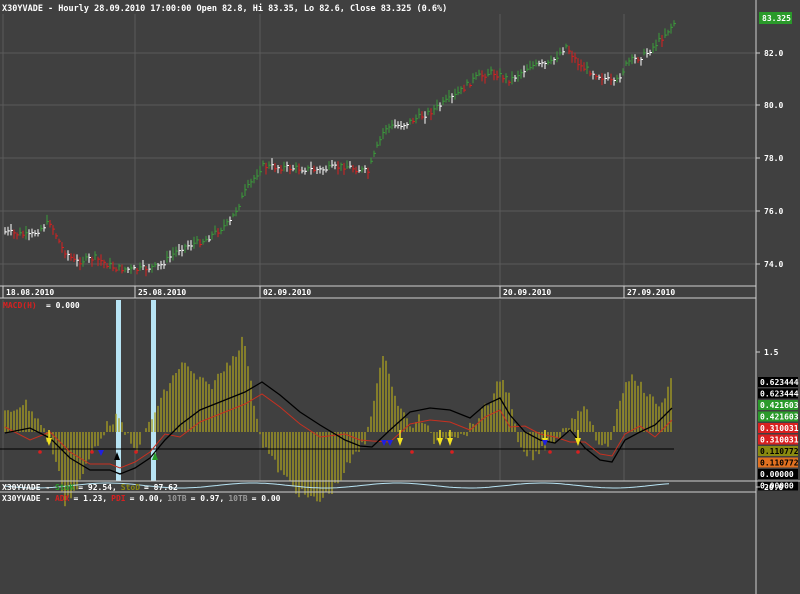 This screenshot has height=594, width=800. What do you see at coordinates (97, 487) in the screenshot?
I see `stoch-k-value: = 92.54,` at bounding box center [97, 487].